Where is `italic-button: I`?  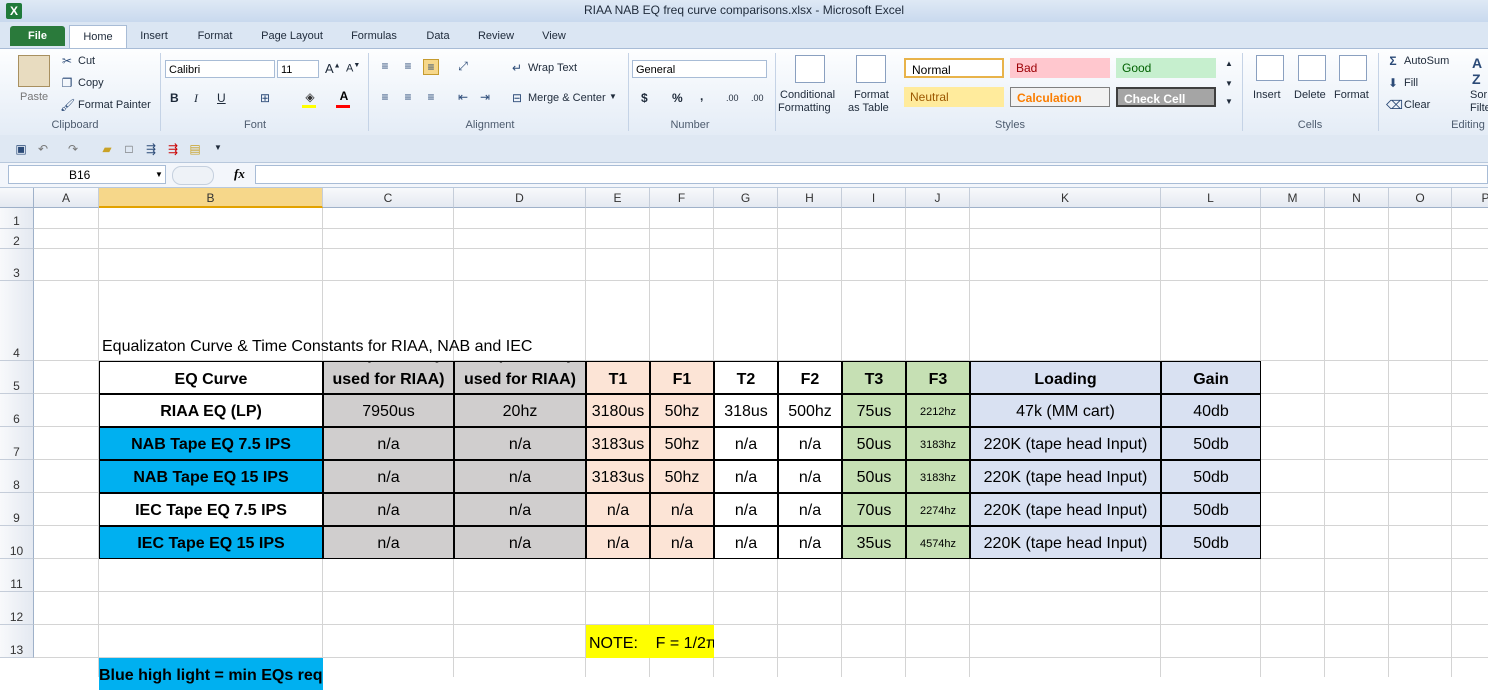 italic-button: I is located at coordinates (196, 98).